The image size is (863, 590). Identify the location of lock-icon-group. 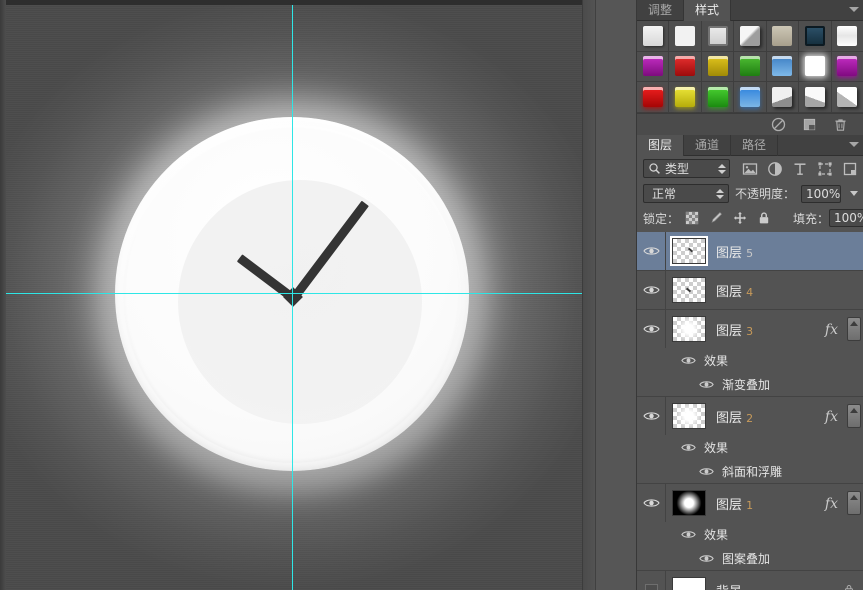
(728, 218).